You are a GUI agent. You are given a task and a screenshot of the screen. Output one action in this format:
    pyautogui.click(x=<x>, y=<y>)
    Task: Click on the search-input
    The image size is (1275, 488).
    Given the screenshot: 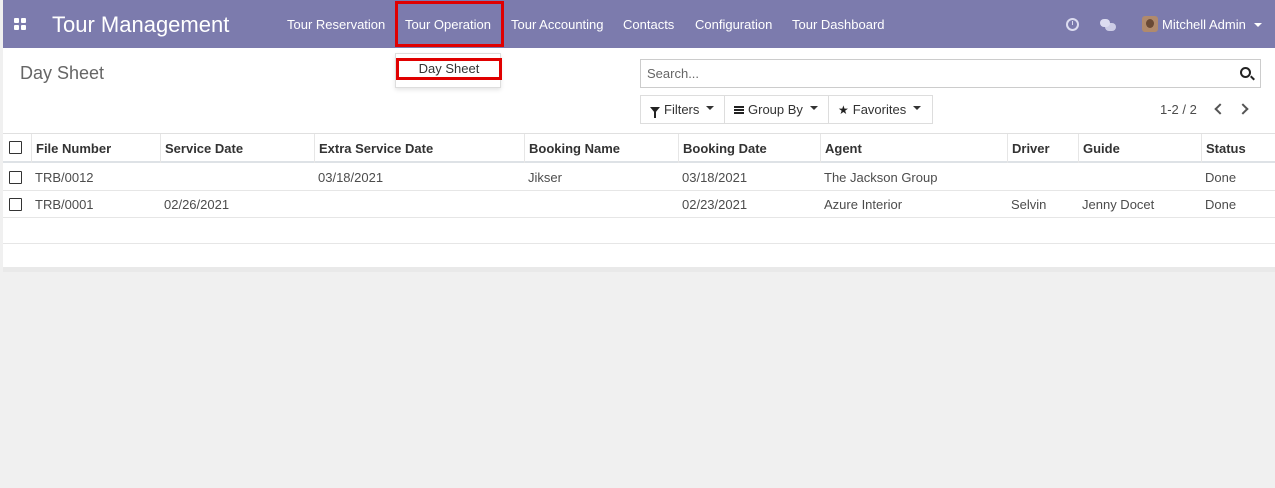 What is the action you would take?
    pyautogui.click(x=936, y=73)
    